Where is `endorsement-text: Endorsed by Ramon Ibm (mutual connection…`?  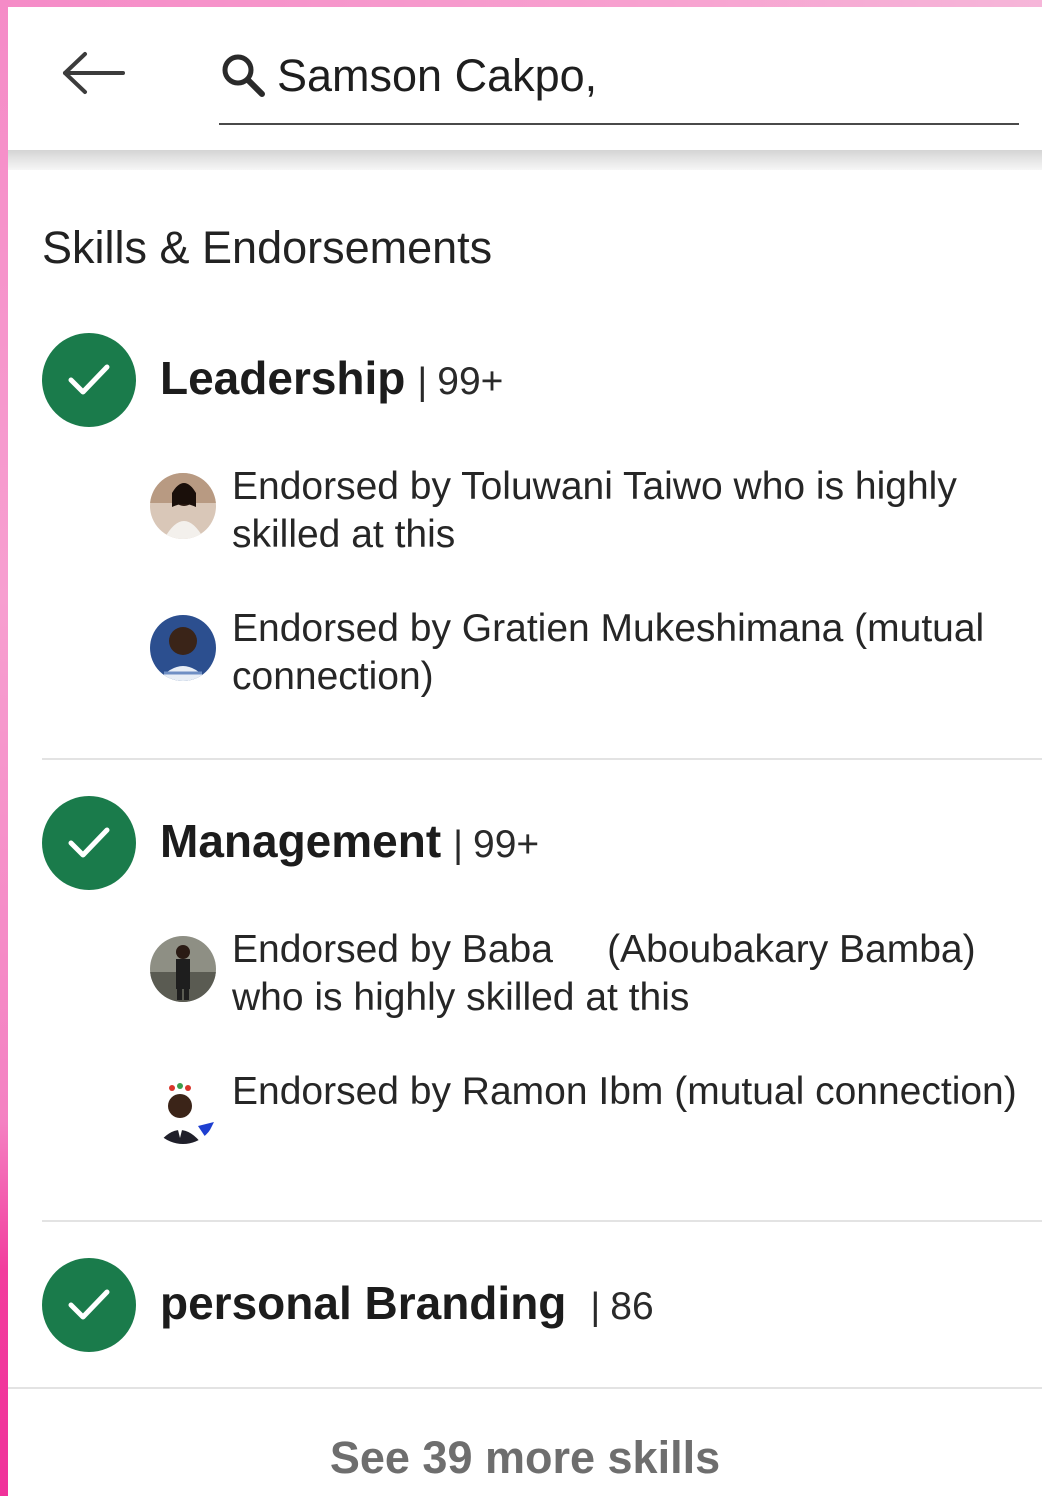 endorsement-text: Endorsed by Ramon Ibm (mutual connection… is located at coordinates (624, 1091).